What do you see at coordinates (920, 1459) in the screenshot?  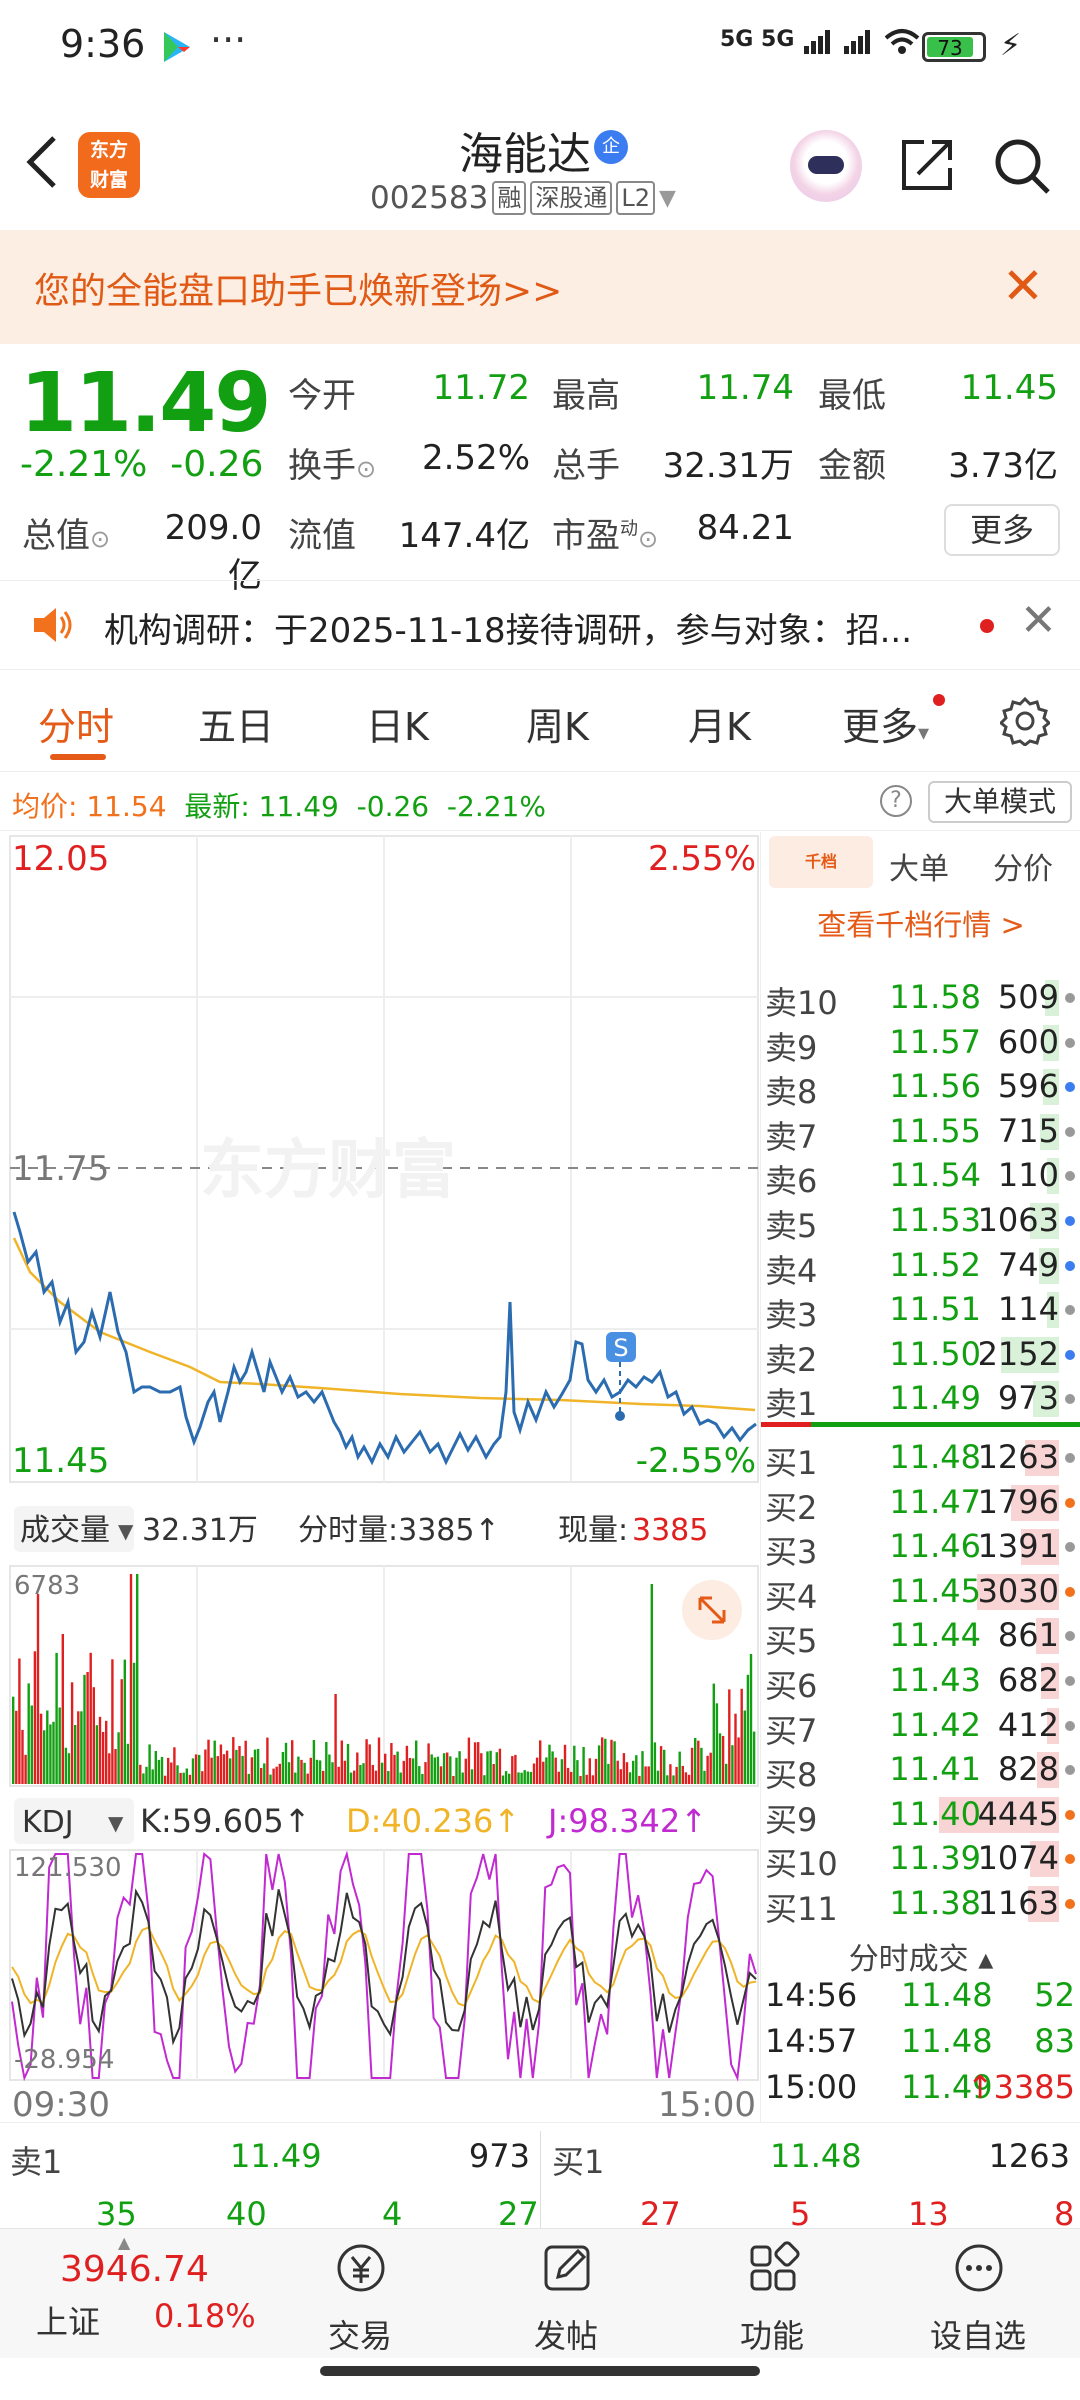 I see `bid-row: 买1 11.48 1263` at bounding box center [920, 1459].